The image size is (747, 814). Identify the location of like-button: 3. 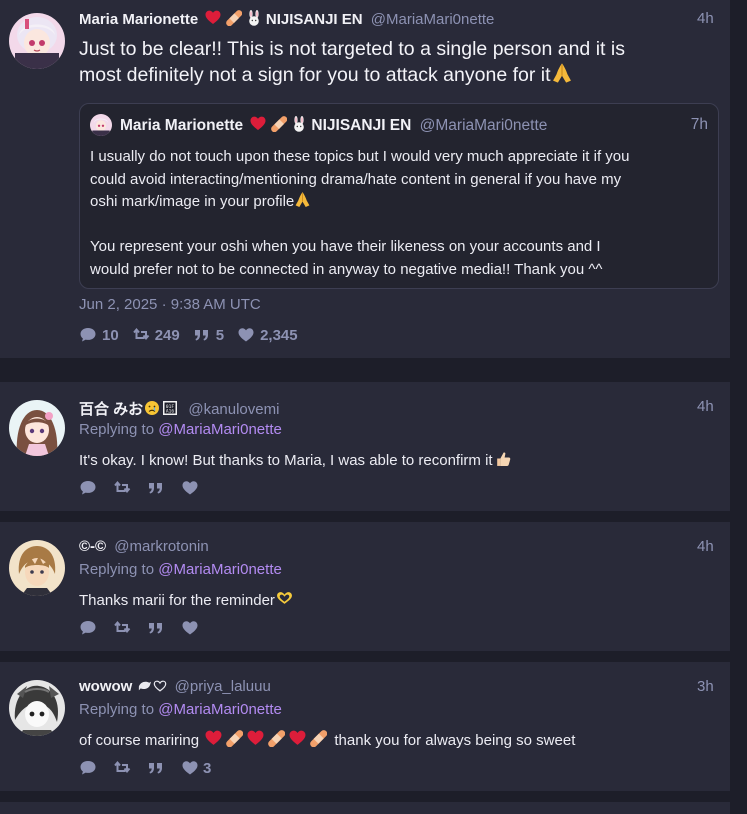
(196, 768).